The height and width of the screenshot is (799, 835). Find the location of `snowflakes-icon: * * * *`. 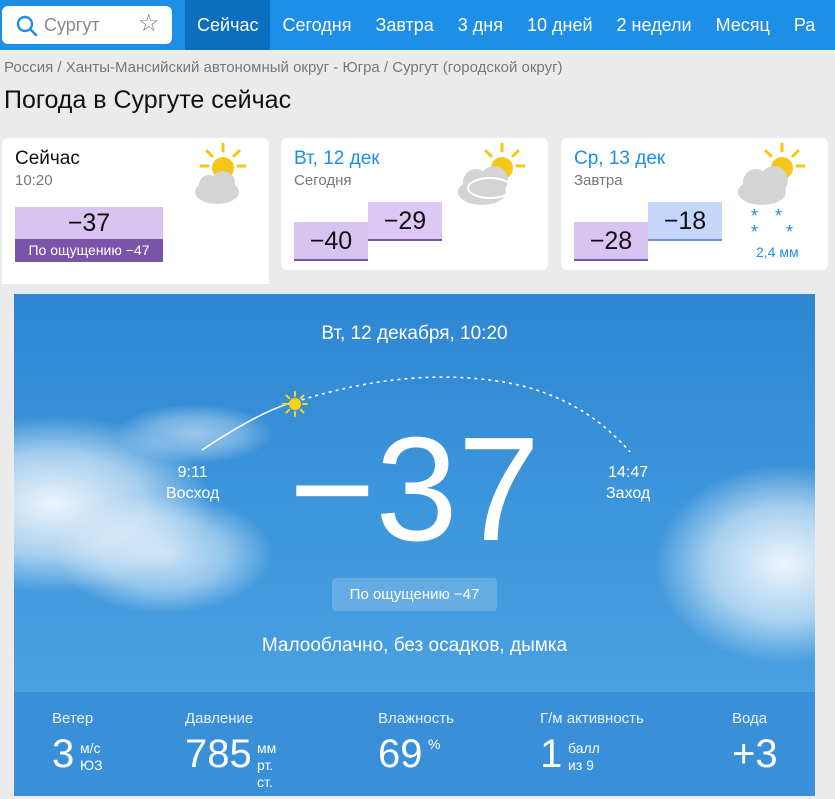

snowflakes-icon: * * * * is located at coordinates (775, 224).